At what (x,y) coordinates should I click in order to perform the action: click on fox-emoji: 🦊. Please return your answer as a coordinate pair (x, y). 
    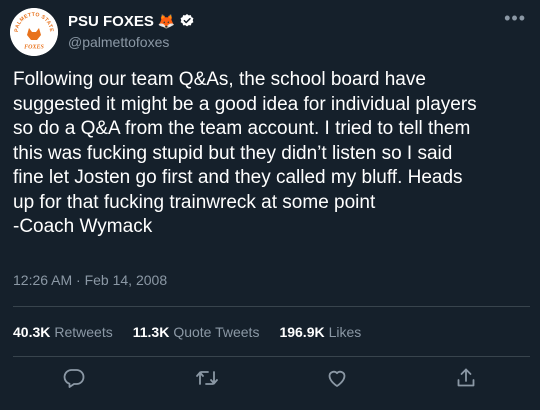
    Looking at the image, I should click on (166, 21).